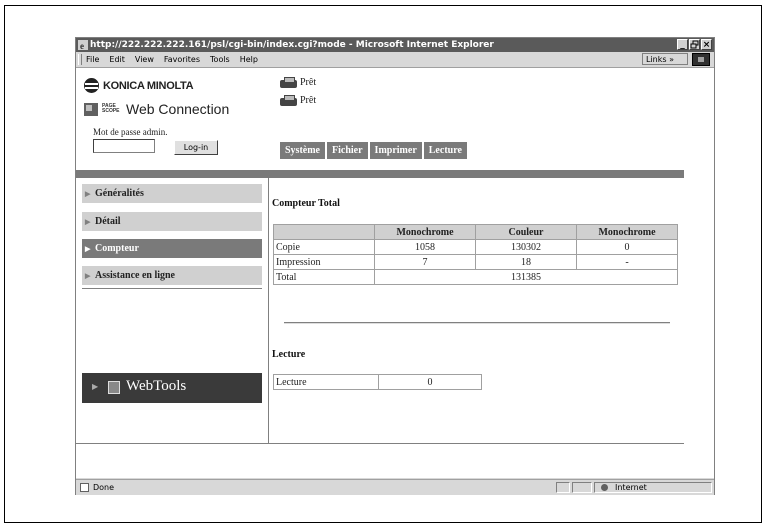  What do you see at coordinates (631, 487) in the screenshot?
I see `zone-label: Internet` at bounding box center [631, 487].